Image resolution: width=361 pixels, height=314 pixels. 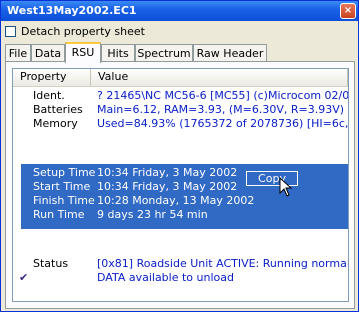 I want to click on title-bar: West13May2002.EC1 ×, so click(x=179, y=11).